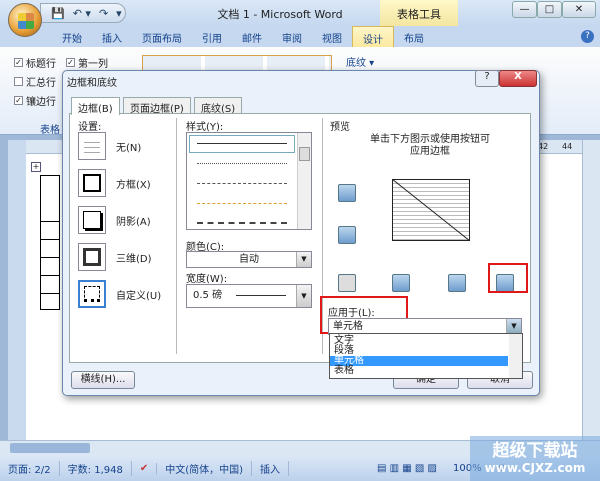 The height and width of the screenshot is (481, 600). I want to click on shading-button: 底纹 ▾, so click(360, 61).